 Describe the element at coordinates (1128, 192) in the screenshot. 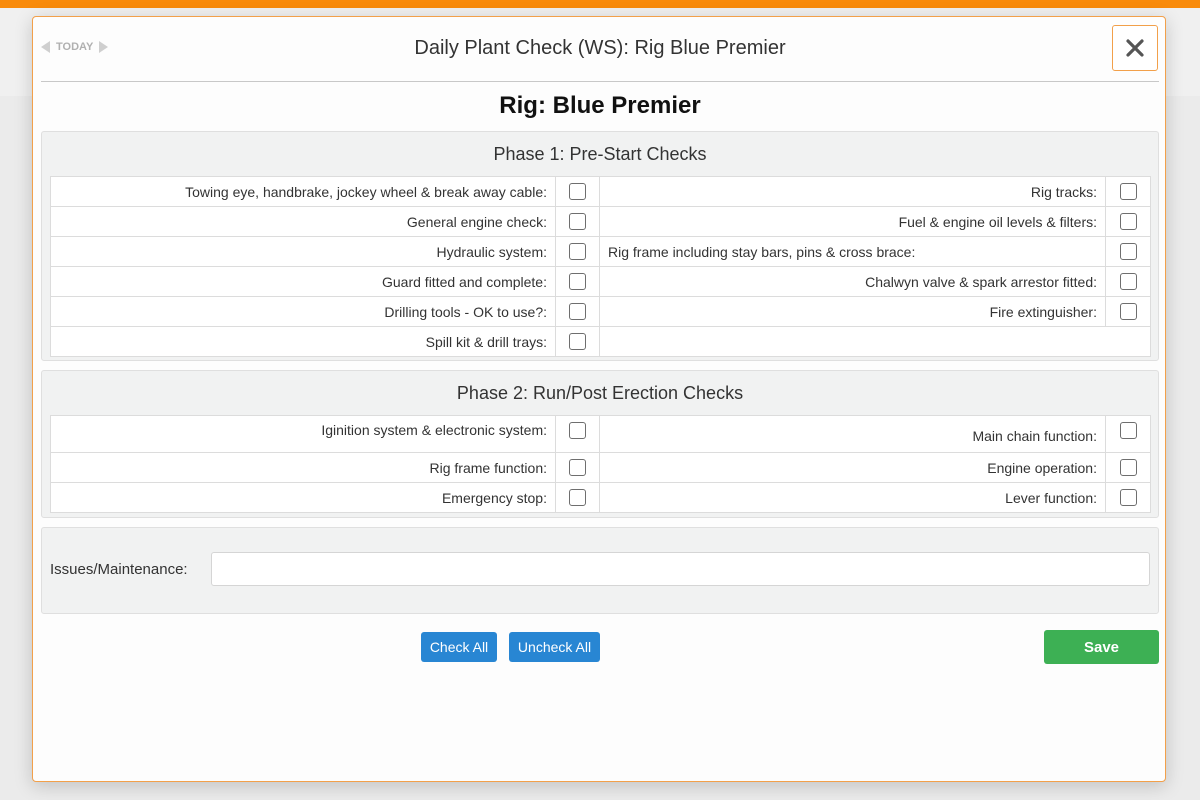

I see `checkbox-rig-tracks` at that location.